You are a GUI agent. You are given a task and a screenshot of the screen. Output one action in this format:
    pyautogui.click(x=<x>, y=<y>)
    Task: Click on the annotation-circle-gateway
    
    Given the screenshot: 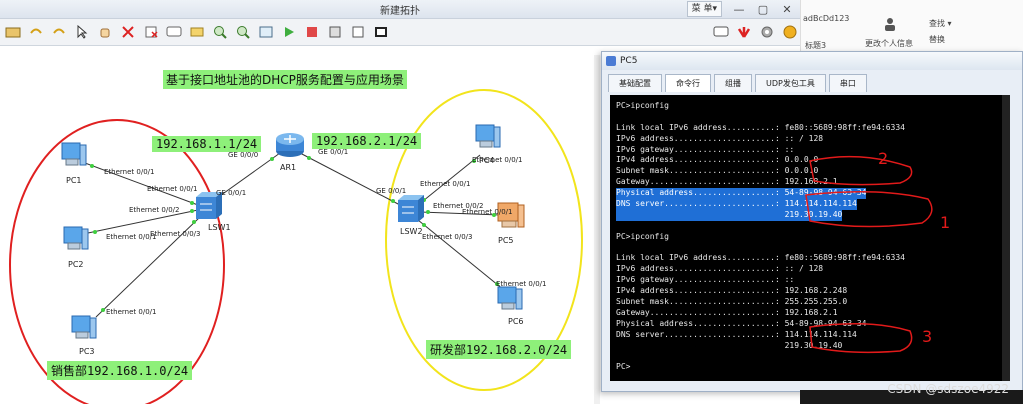 What is the action you would take?
    pyautogui.click(x=861, y=170)
    